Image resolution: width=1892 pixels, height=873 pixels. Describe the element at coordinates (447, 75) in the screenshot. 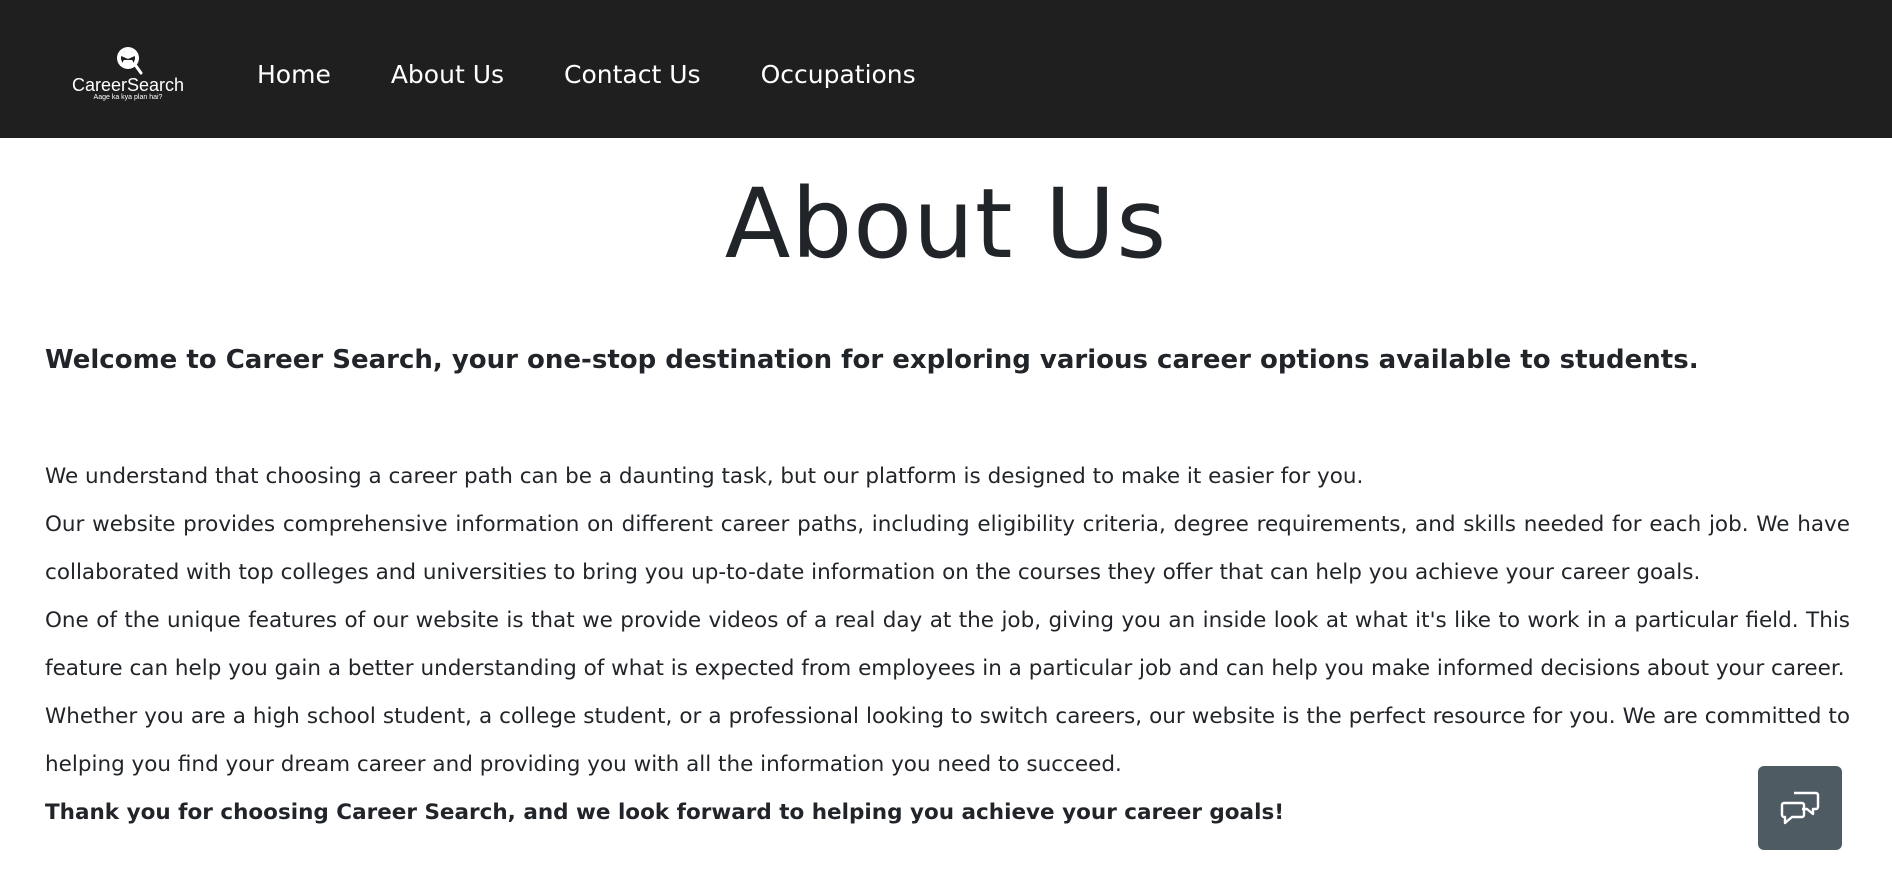

I see `nav-link-about-us: About Us` at that location.